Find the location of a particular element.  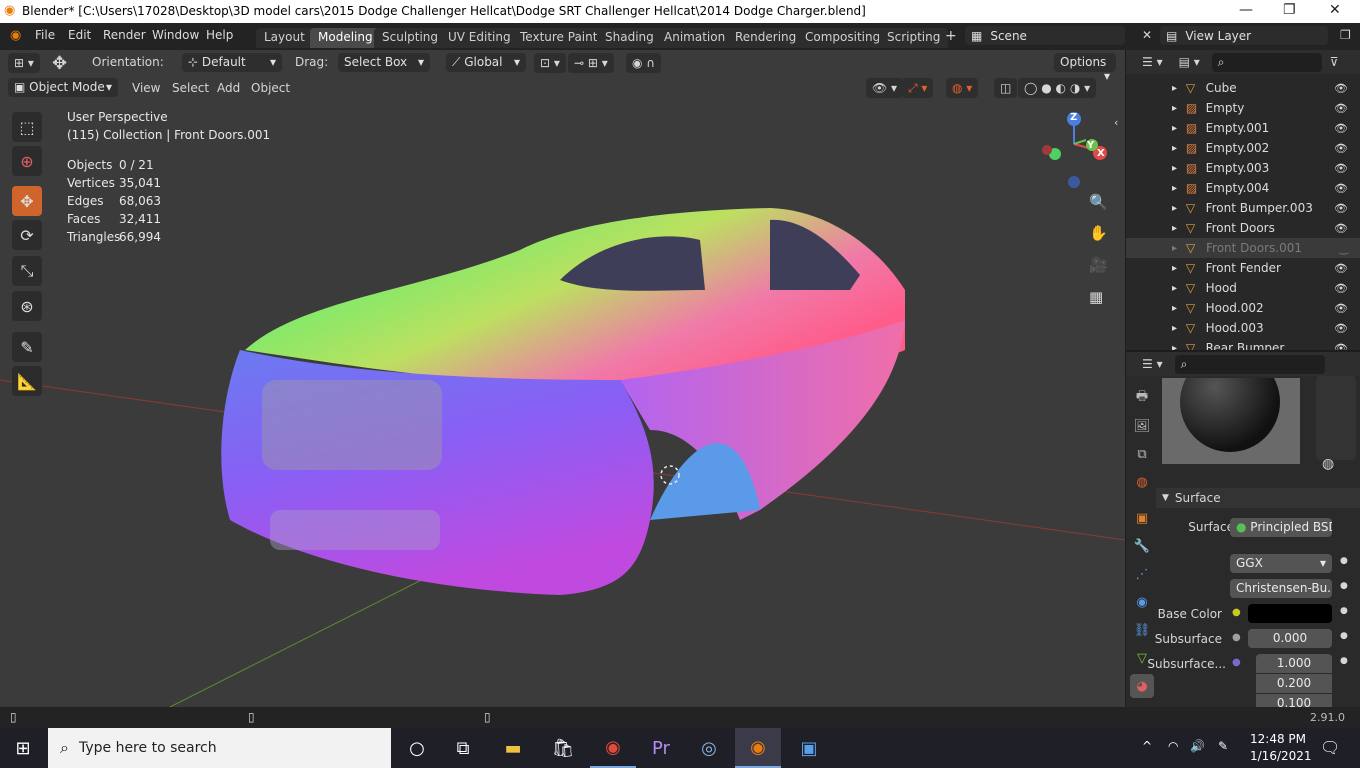

xray-icon: ◫ is located at coordinates (1006, 88).